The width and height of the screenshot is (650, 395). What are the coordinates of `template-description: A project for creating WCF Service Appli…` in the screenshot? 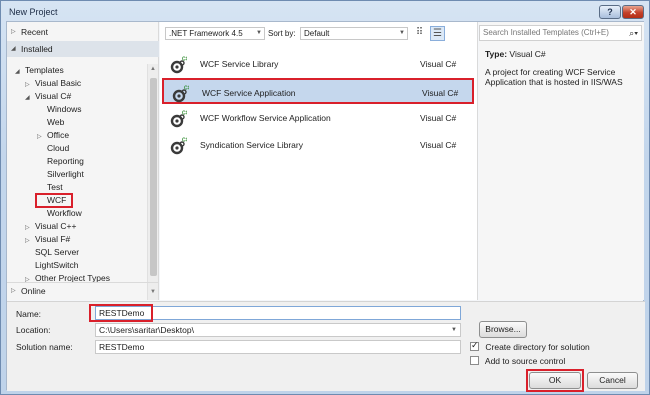 It's located at (554, 77).